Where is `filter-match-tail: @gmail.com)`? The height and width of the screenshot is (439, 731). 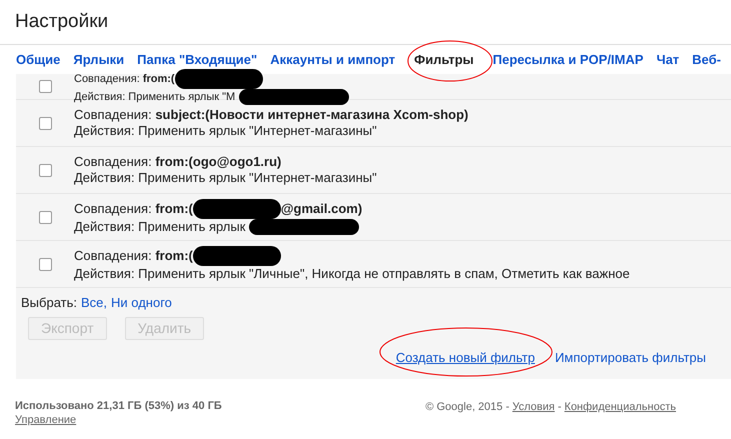 filter-match-tail: @gmail.com) is located at coordinates (321, 209).